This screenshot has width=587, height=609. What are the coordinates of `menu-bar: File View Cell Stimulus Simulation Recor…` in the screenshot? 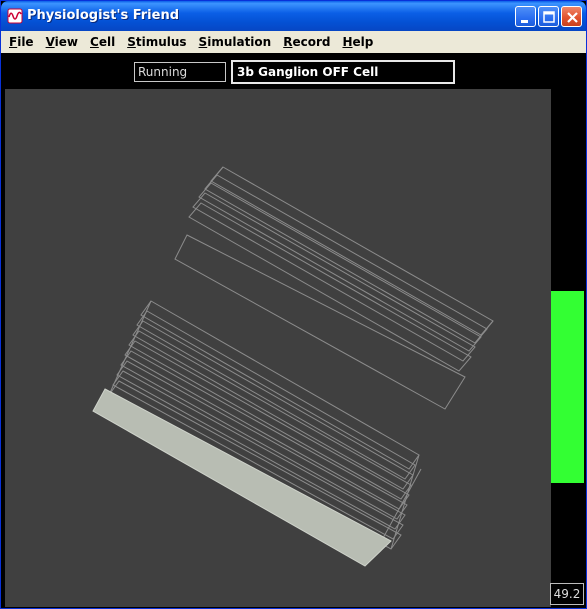 It's located at (293, 42).